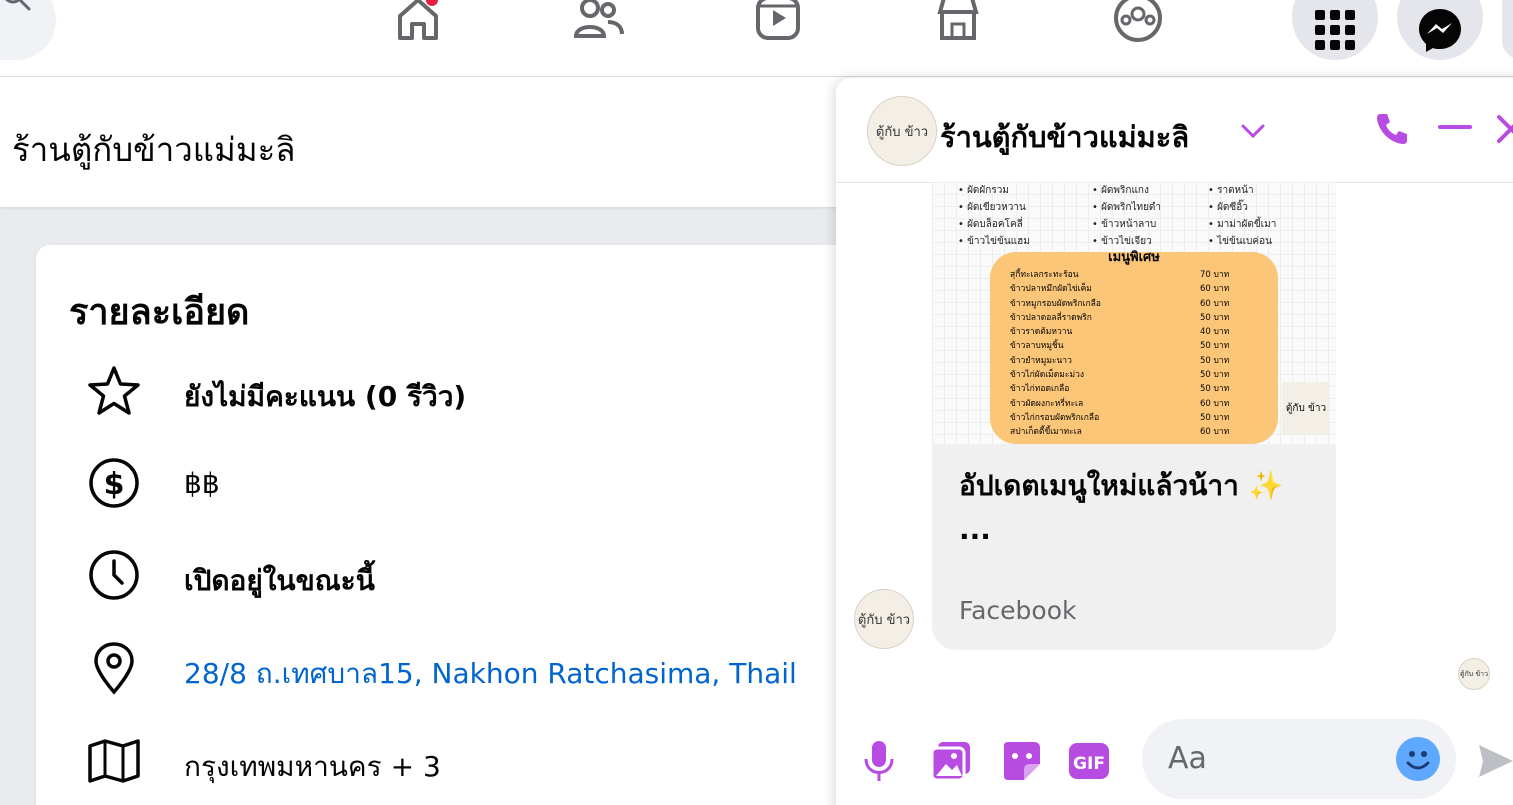  Describe the element at coordinates (598, 19) in the screenshot. I see `friends-icon` at that location.